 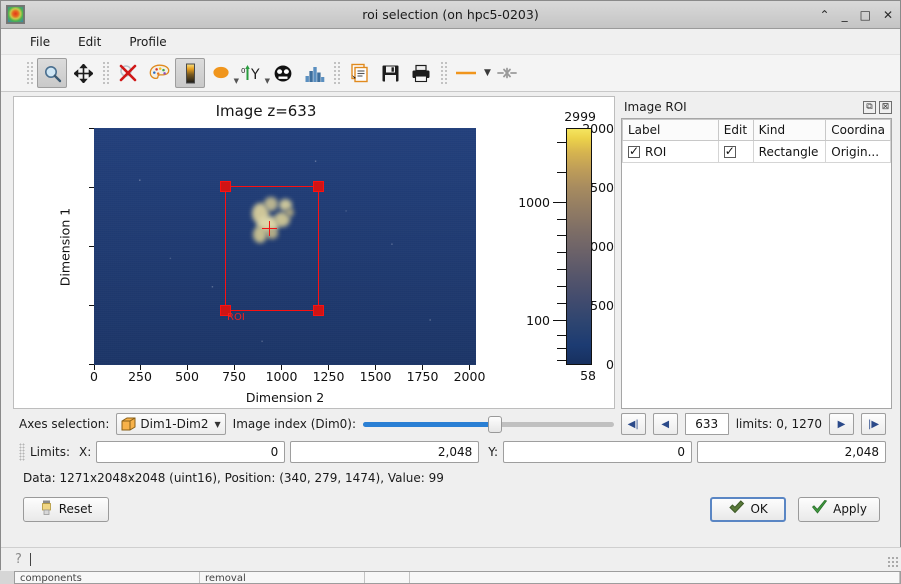 What do you see at coordinates (789, 151) in the screenshot?
I see `cell-kind: Rectangle` at bounding box center [789, 151].